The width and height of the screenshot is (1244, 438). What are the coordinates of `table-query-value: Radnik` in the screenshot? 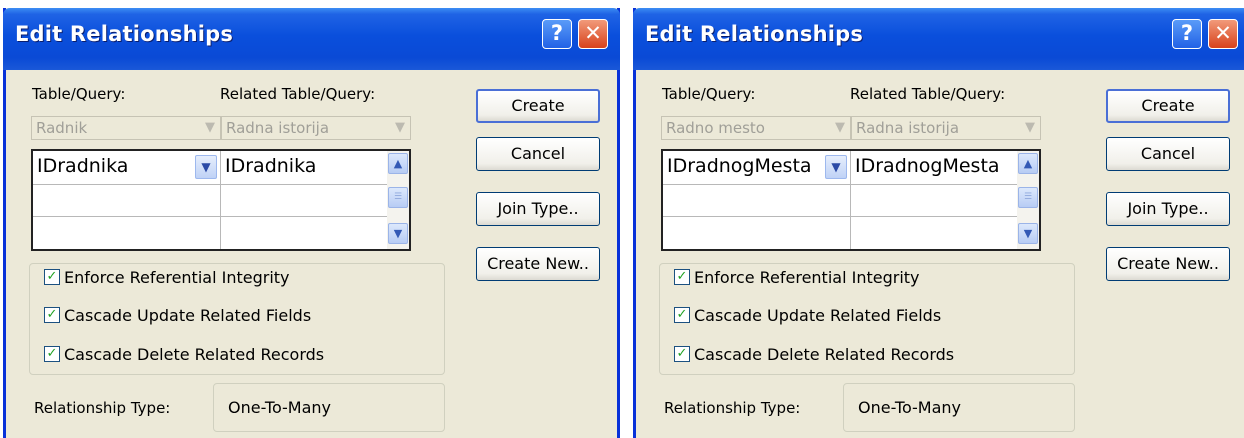 It's located at (62, 128).